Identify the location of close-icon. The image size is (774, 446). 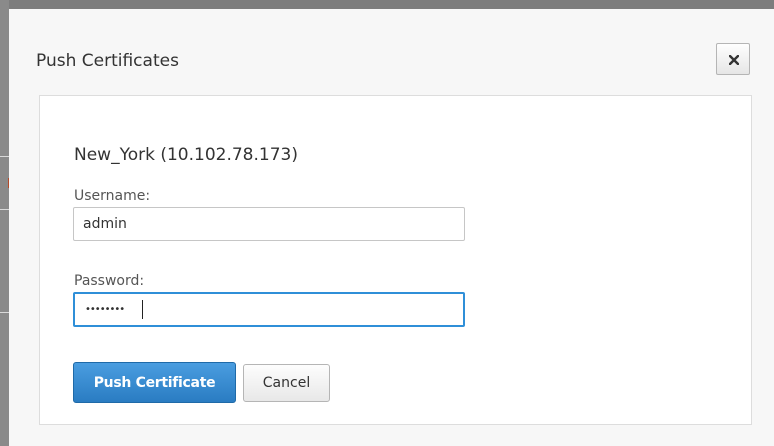
(734, 60).